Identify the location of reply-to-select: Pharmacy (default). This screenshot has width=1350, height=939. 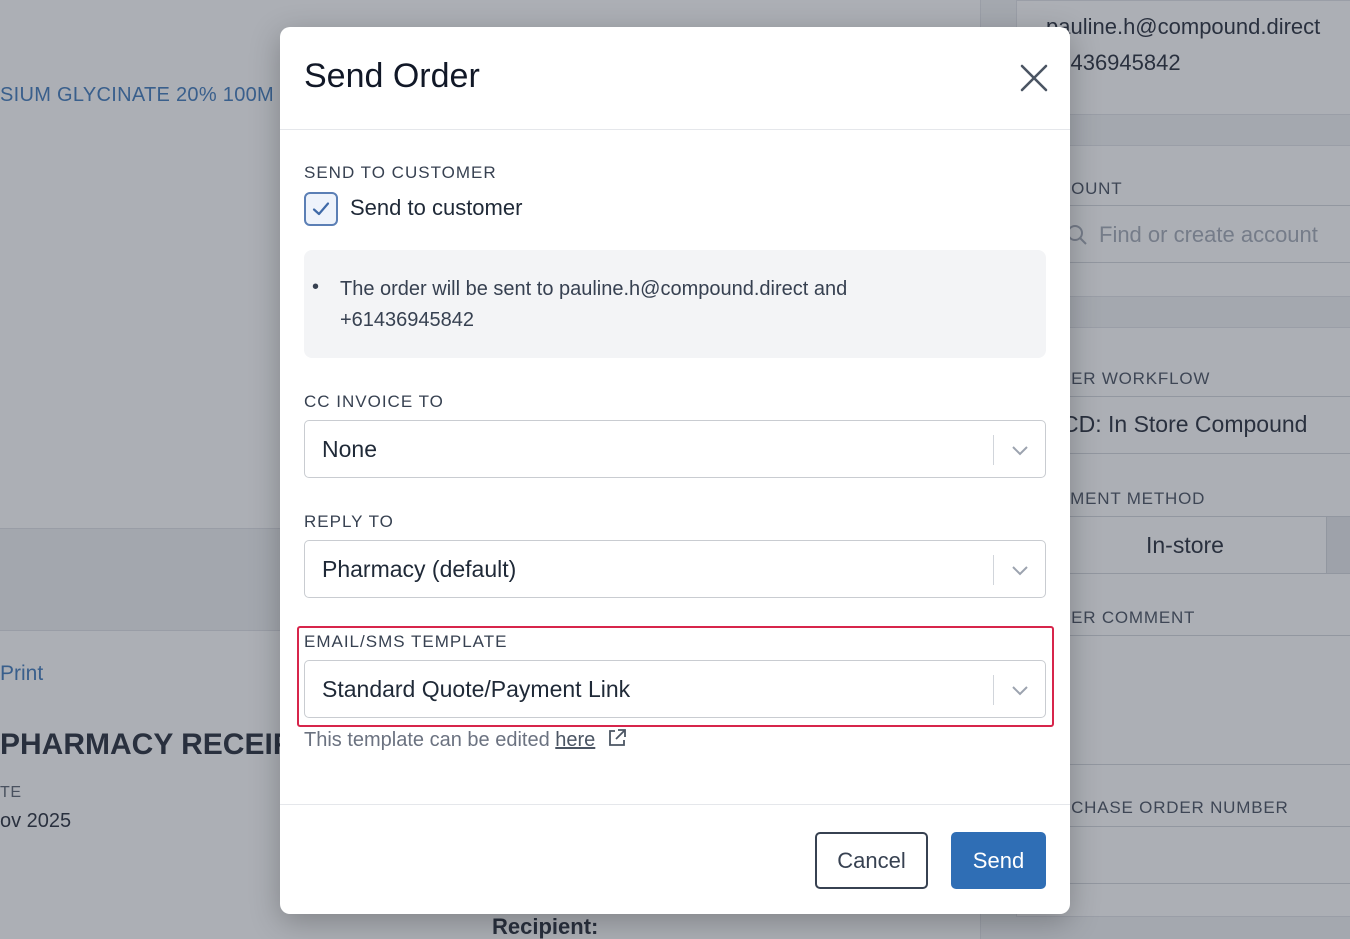
(675, 569).